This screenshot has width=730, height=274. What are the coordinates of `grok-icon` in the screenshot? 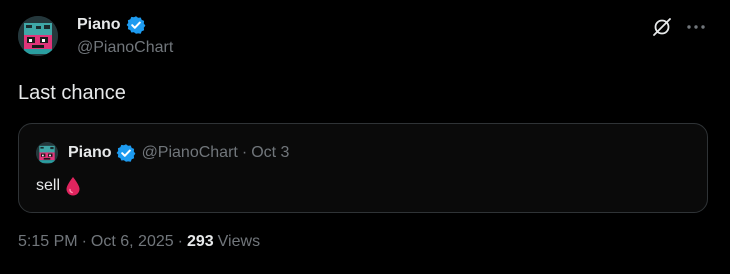 It's located at (662, 27).